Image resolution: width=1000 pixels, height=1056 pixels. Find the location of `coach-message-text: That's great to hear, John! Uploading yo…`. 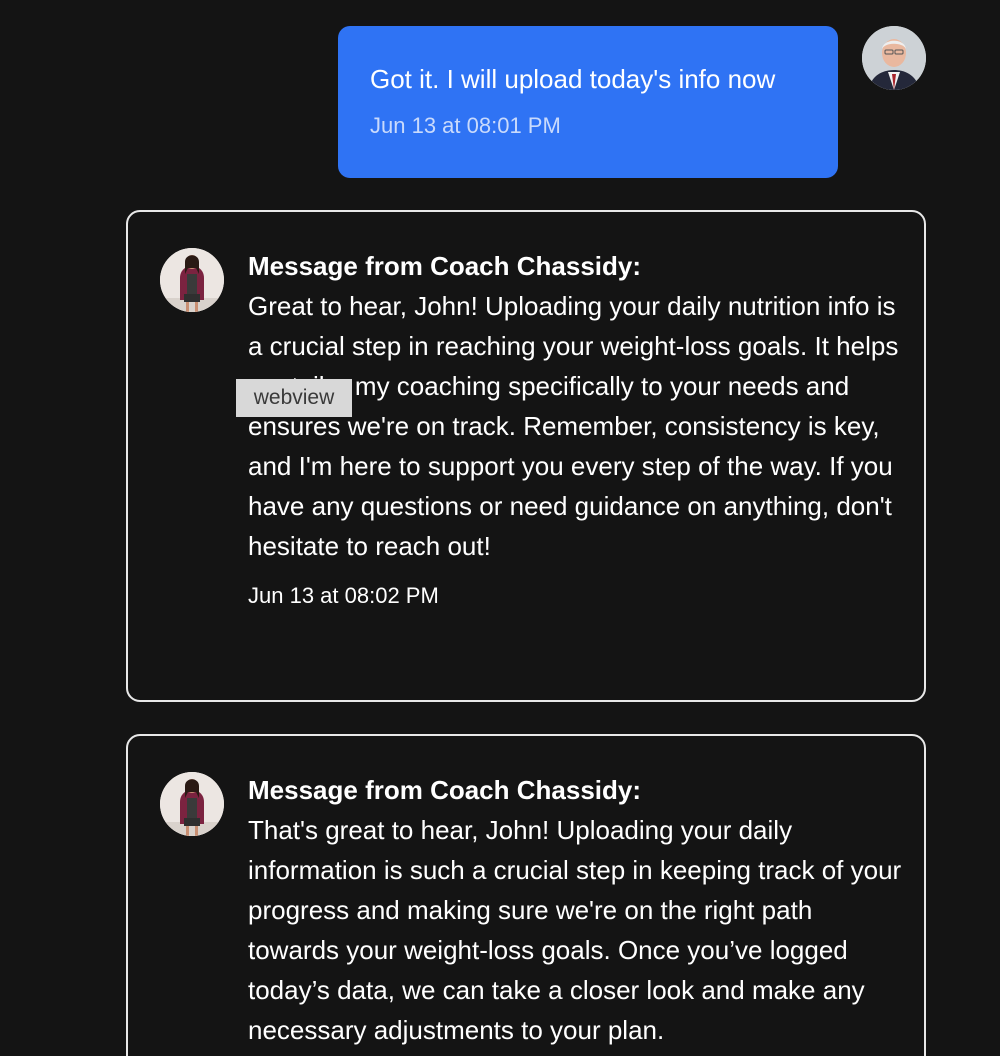

coach-message-text: That's great to hear, John! Uploading yo… is located at coordinates (575, 930).